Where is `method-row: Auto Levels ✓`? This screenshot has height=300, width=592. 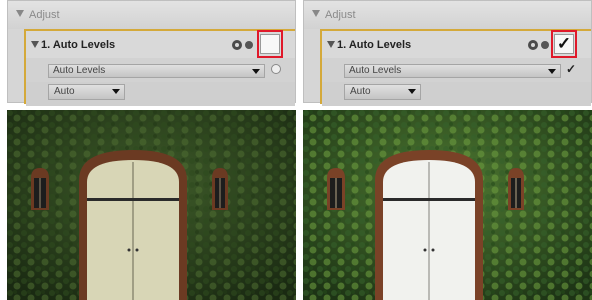 method-row: Auto Levels ✓ is located at coordinates (456, 70).